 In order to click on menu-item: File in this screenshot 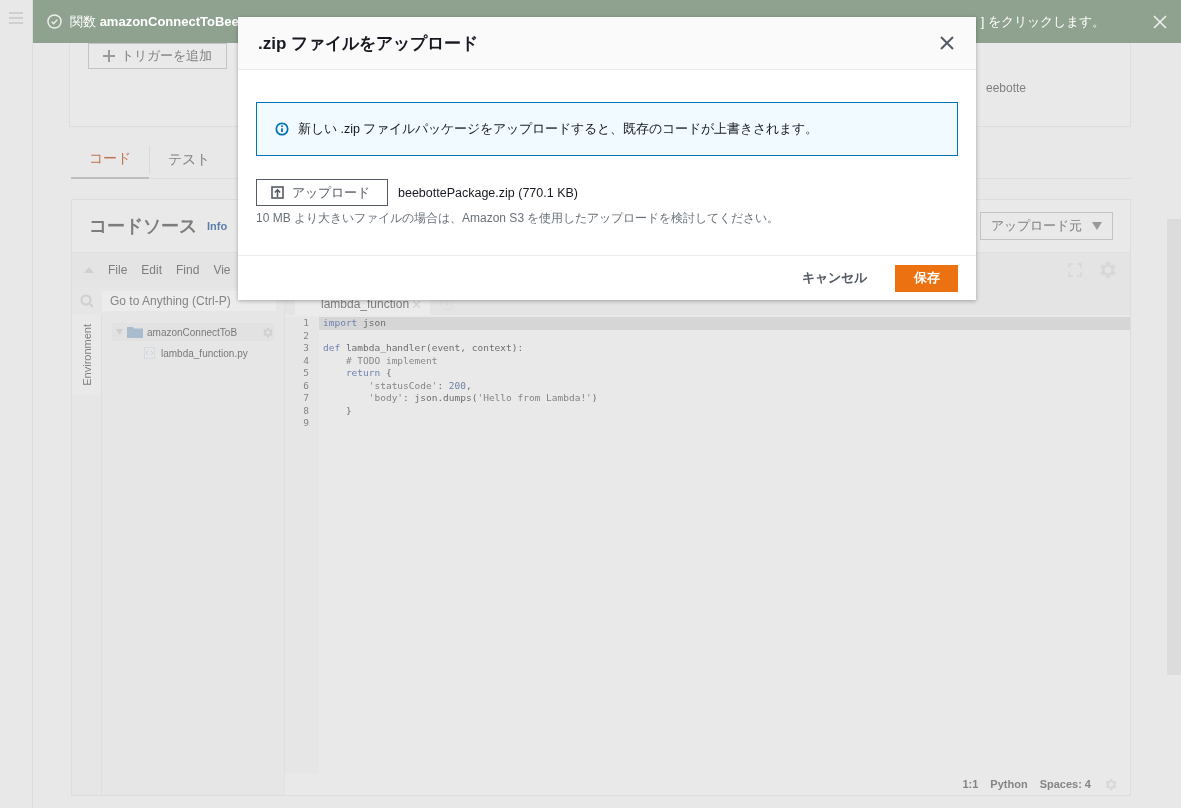, I will do `click(118, 270)`.